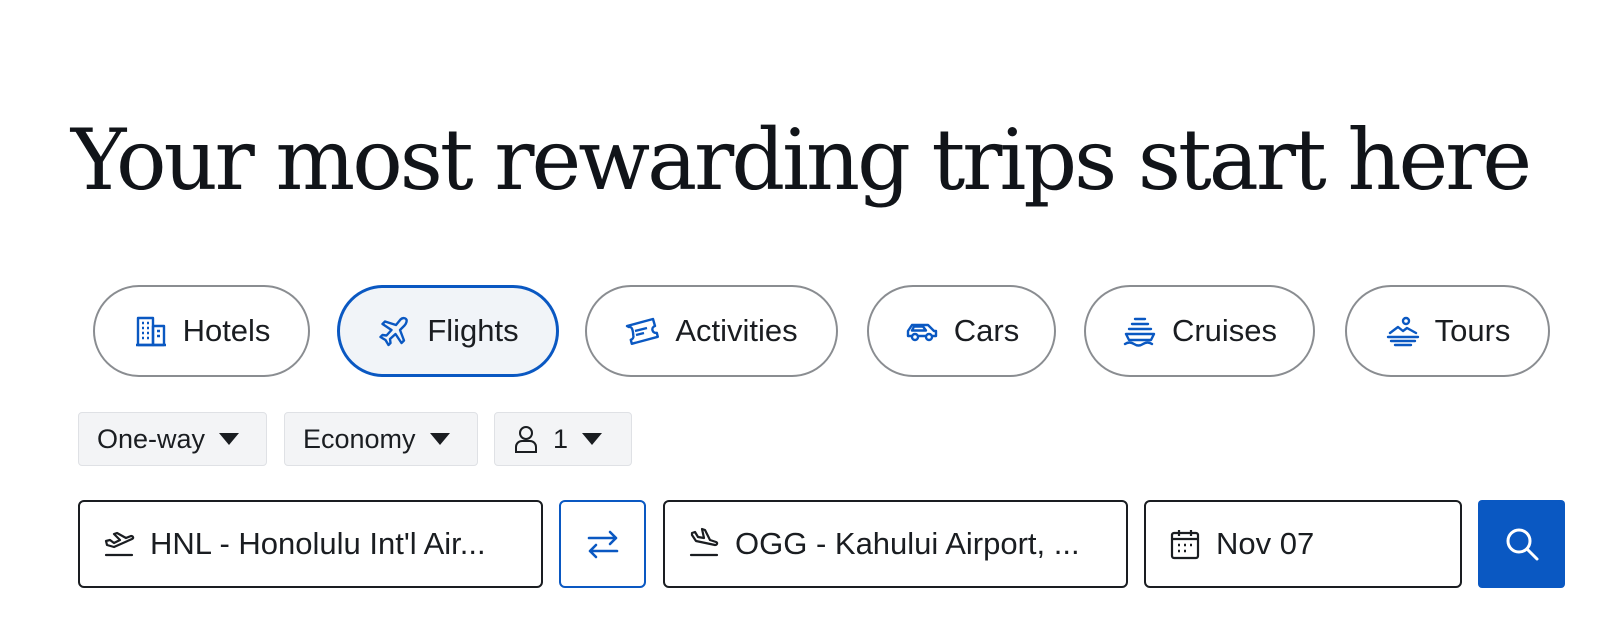 The height and width of the screenshot is (619, 1600). What do you see at coordinates (151, 331) in the screenshot?
I see `hotel-icon` at bounding box center [151, 331].